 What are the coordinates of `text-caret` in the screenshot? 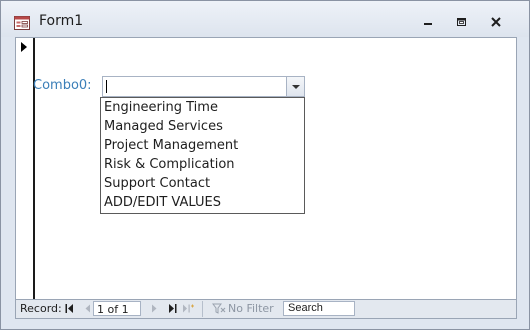 It's located at (106, 86).